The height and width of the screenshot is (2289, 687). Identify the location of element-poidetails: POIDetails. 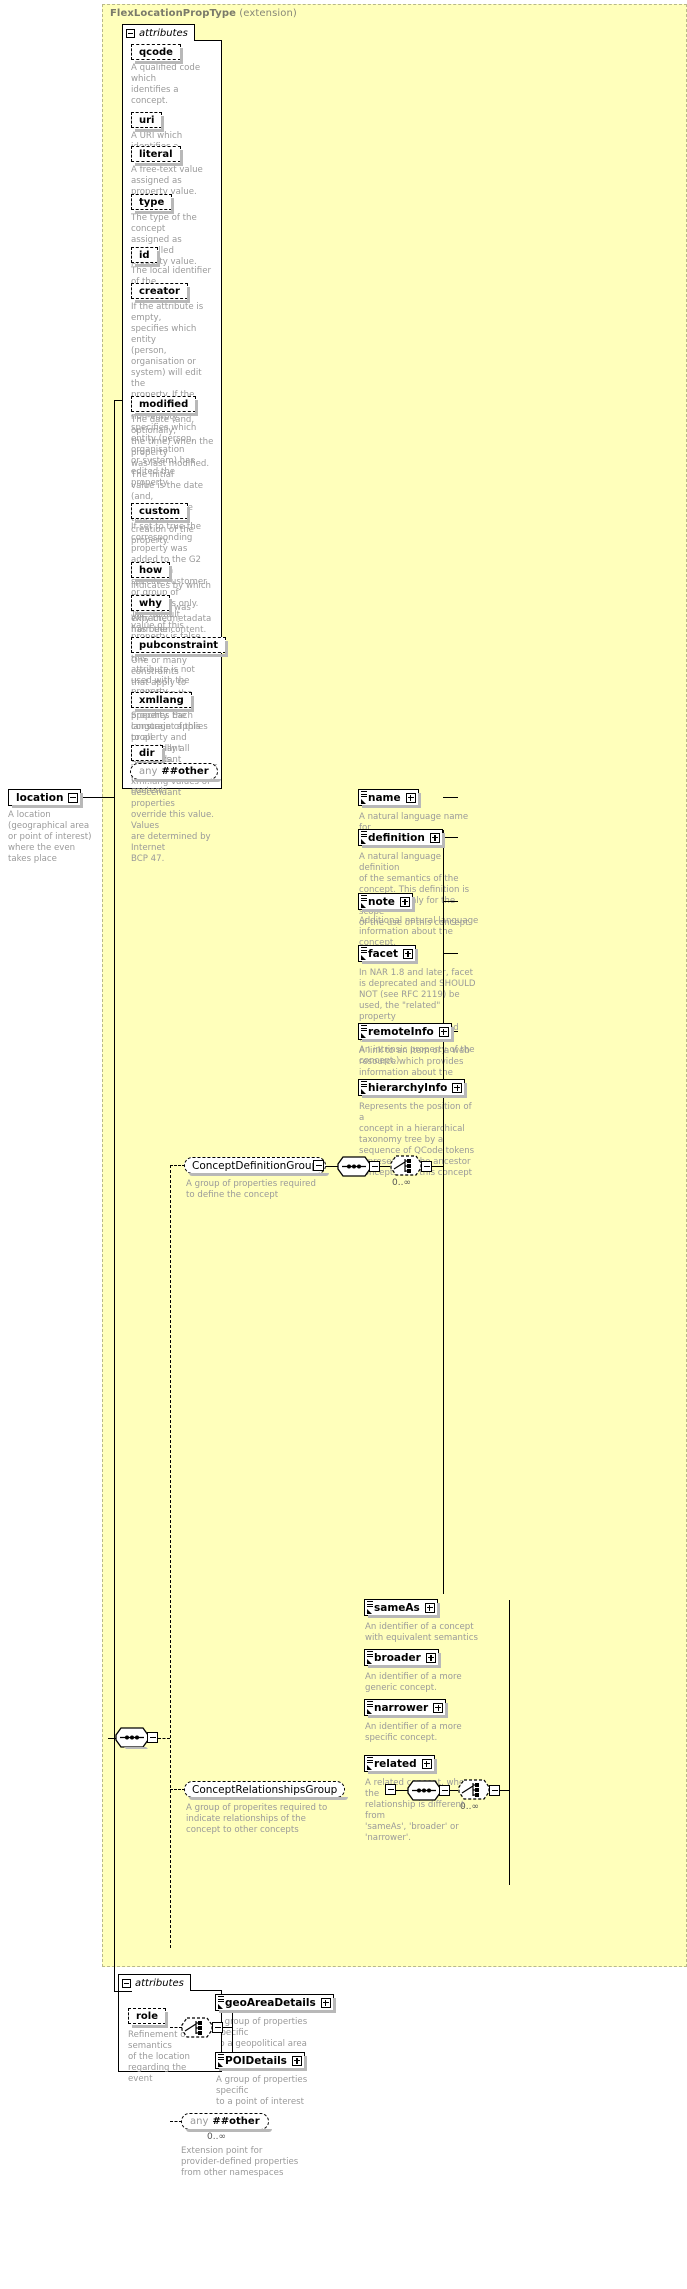
(261, 2061).